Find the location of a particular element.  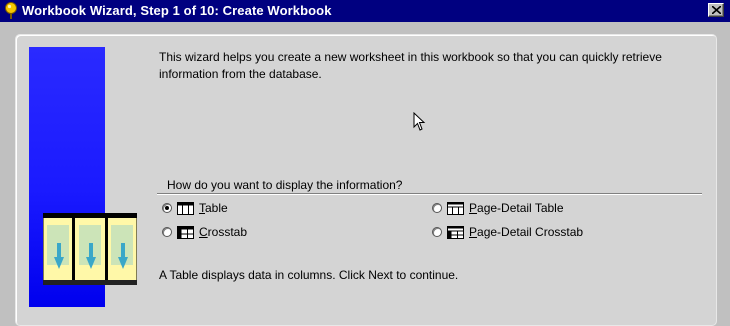

radio-page-detail-table is located at coordinates (437, 208).